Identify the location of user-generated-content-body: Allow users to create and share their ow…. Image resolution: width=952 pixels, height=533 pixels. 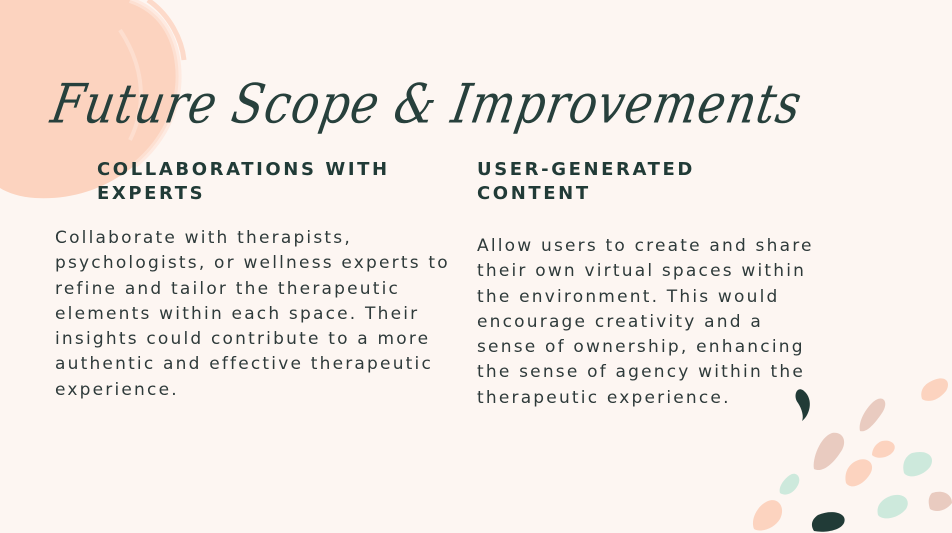
(645, 322).